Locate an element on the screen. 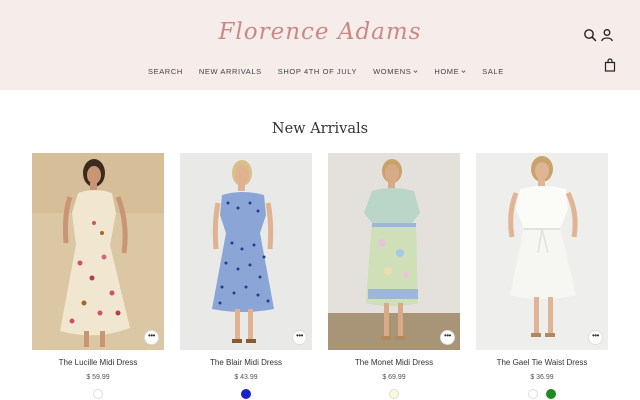  nav-womens-label: WOMENS is located at coordinates (392, 71).